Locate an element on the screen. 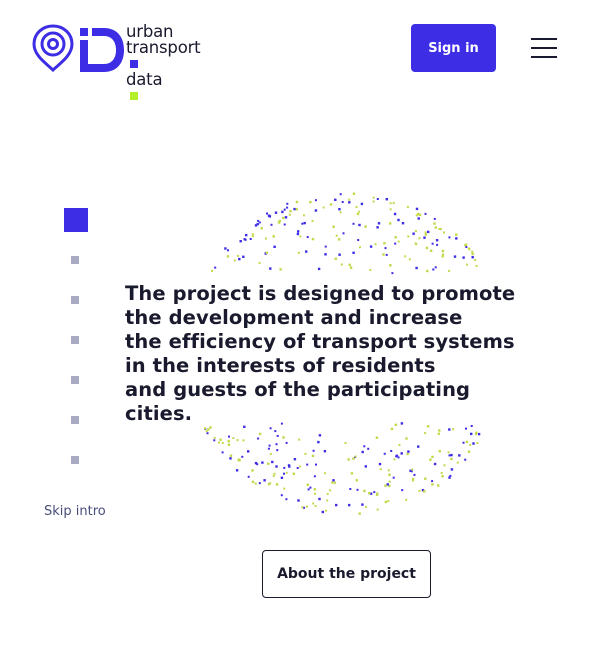 The image size is (600, 650). sign-in-button: Sign in is located at coordinates (453, 48).